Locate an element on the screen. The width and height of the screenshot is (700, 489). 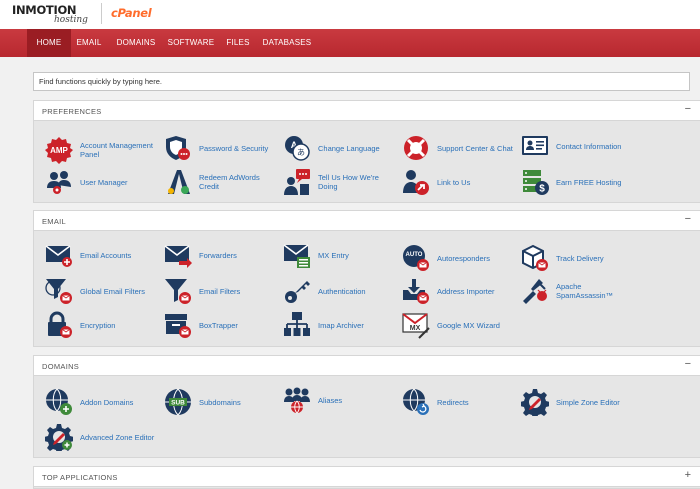
simple-zone-editor-icon is located at coordinates (535, 402).